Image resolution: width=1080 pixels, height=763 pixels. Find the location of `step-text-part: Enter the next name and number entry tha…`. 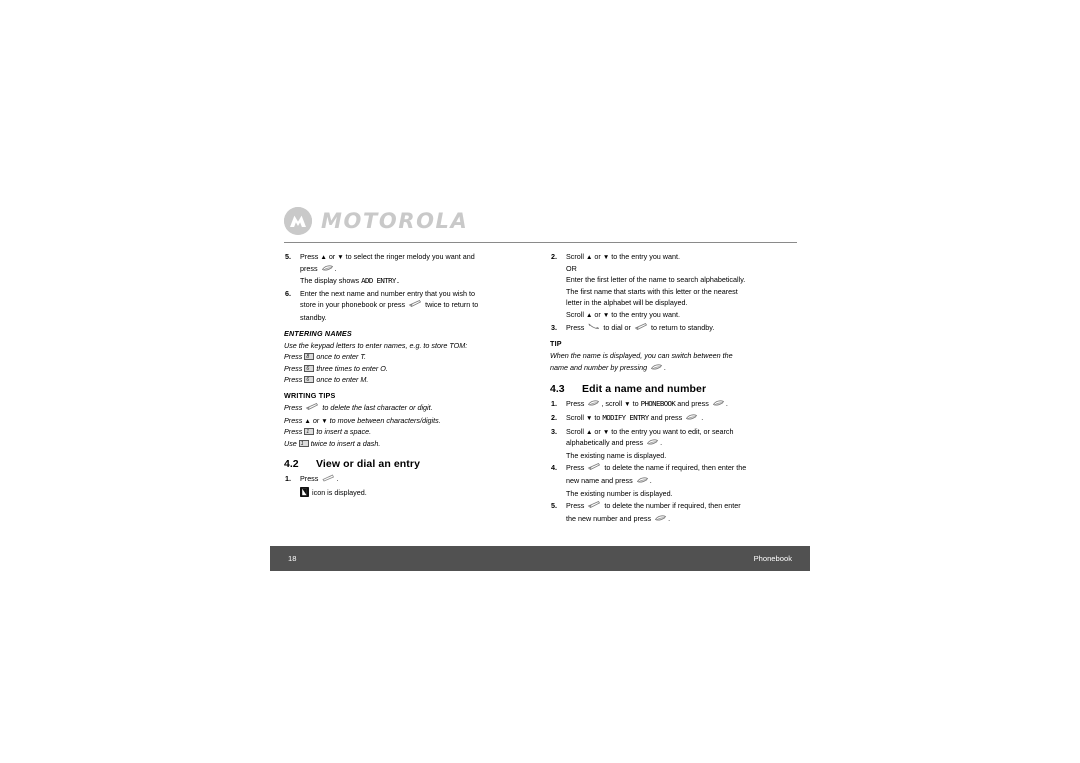

step-text-part: Enter the next name and number entry tha… is located at coordinates (387, 293).